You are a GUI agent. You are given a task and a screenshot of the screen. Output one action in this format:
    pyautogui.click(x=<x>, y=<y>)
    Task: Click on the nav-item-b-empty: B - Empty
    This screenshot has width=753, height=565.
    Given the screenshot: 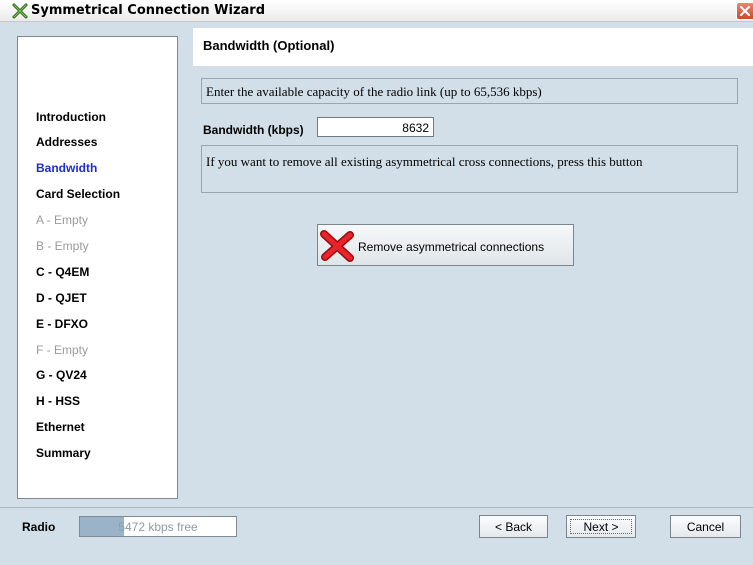 What is the action you would take?
    pyautogui.click(x=62, y=246)
    